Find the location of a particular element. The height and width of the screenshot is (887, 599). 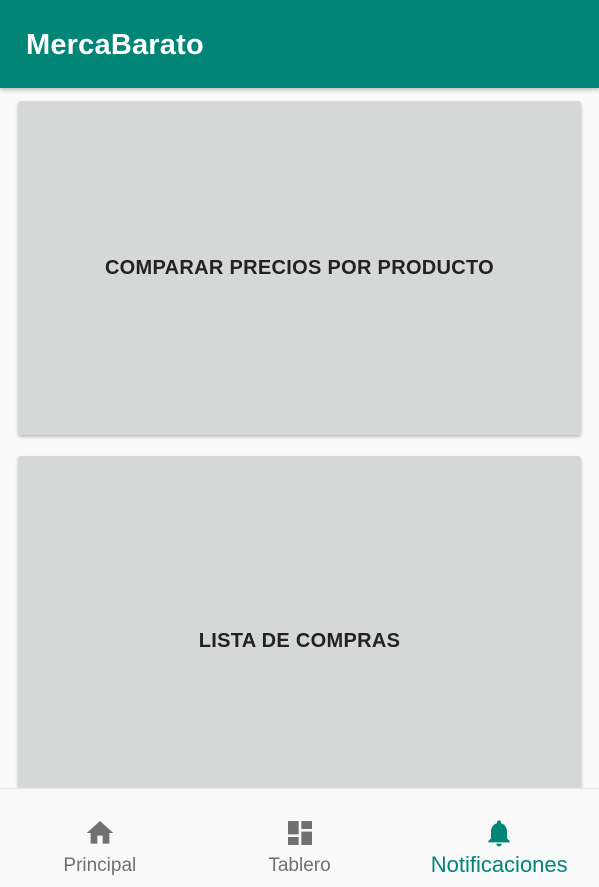

app-bar: MercaBarato is located at coordinates (299, 44).